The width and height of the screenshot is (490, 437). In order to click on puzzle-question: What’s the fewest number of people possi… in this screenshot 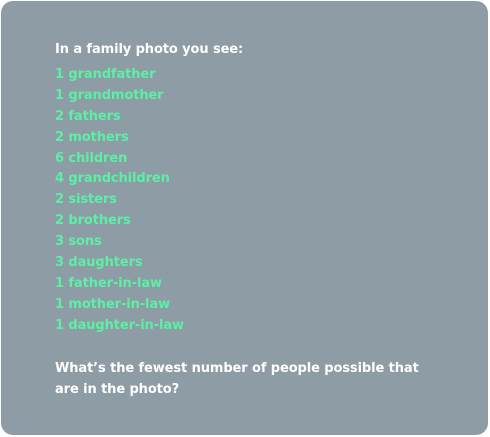, I will do `click(237, 378)`.